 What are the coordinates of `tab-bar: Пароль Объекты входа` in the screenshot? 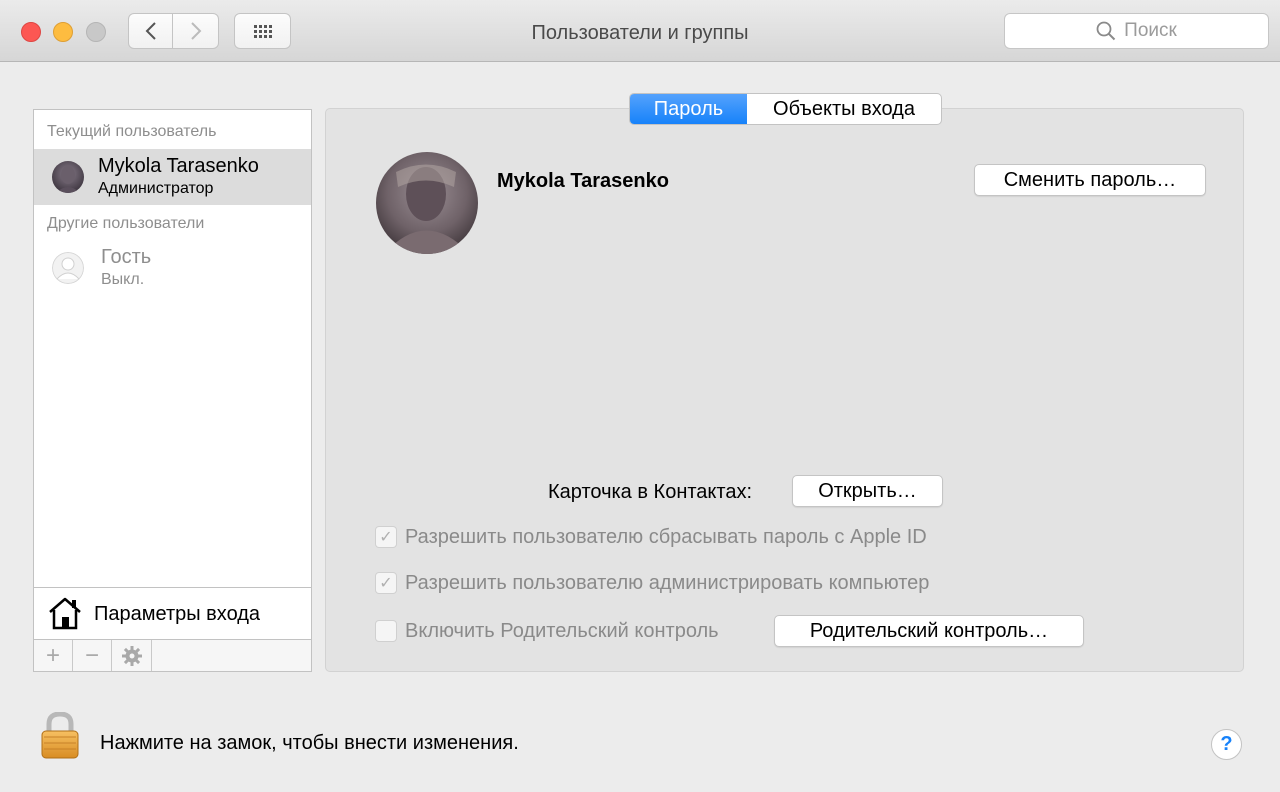 It's located at (785, 109).